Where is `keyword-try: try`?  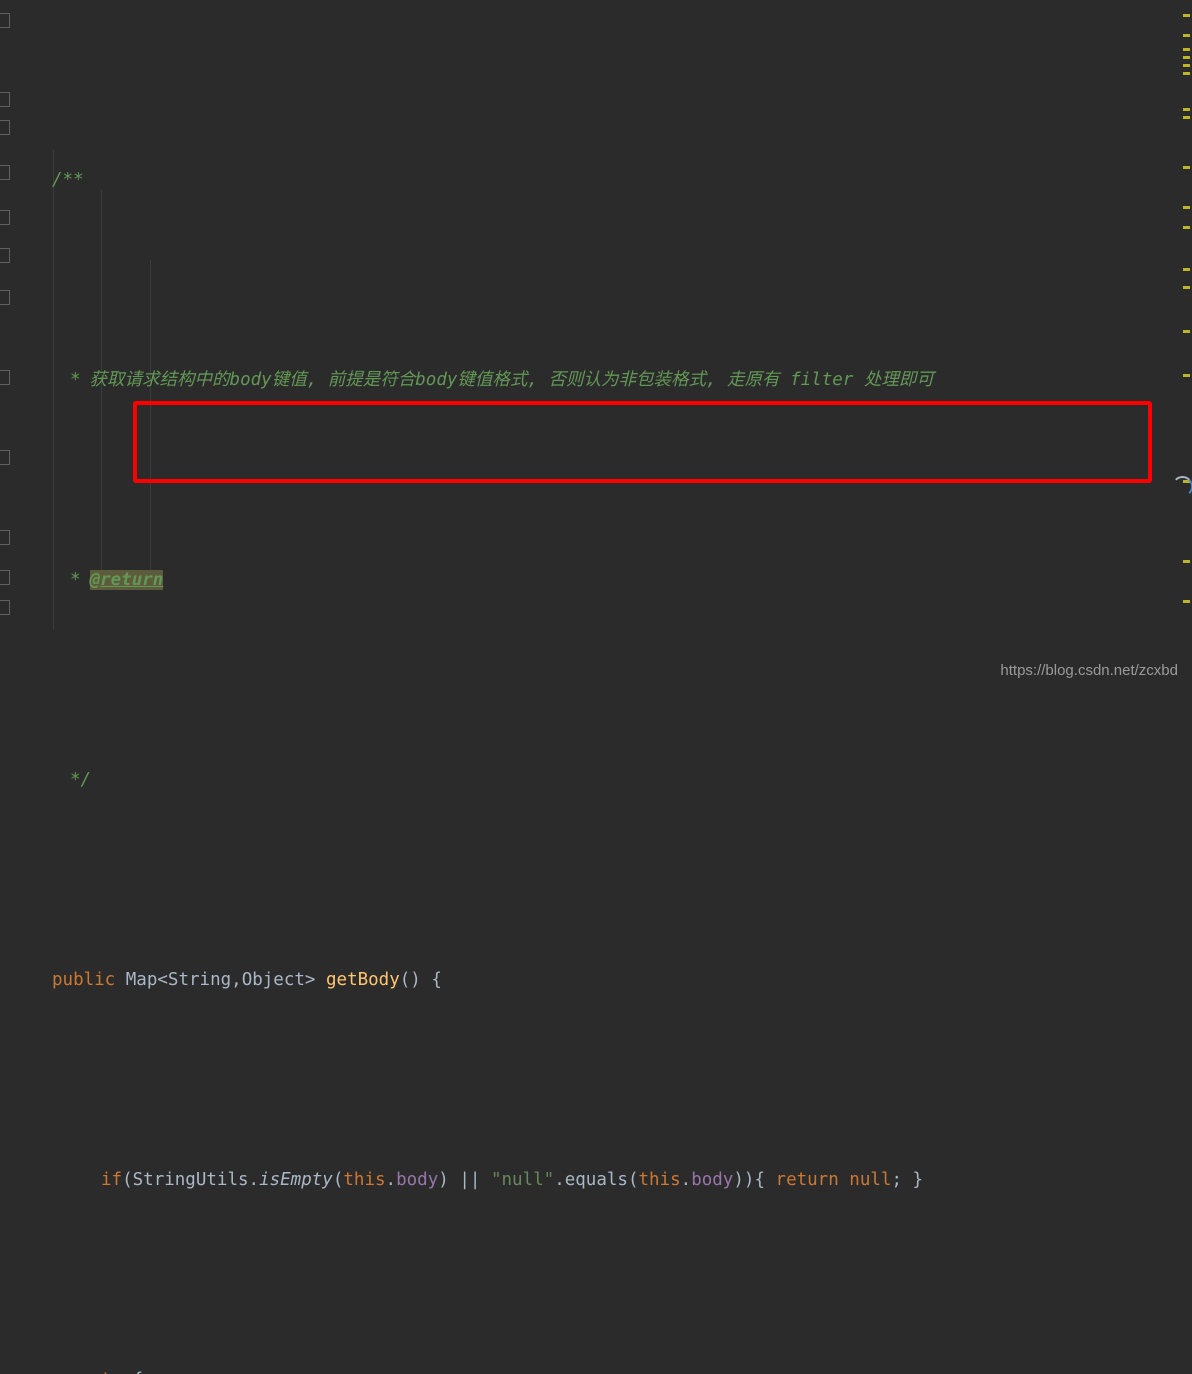 keyword-try: try is located at coordinates (117, 1372).